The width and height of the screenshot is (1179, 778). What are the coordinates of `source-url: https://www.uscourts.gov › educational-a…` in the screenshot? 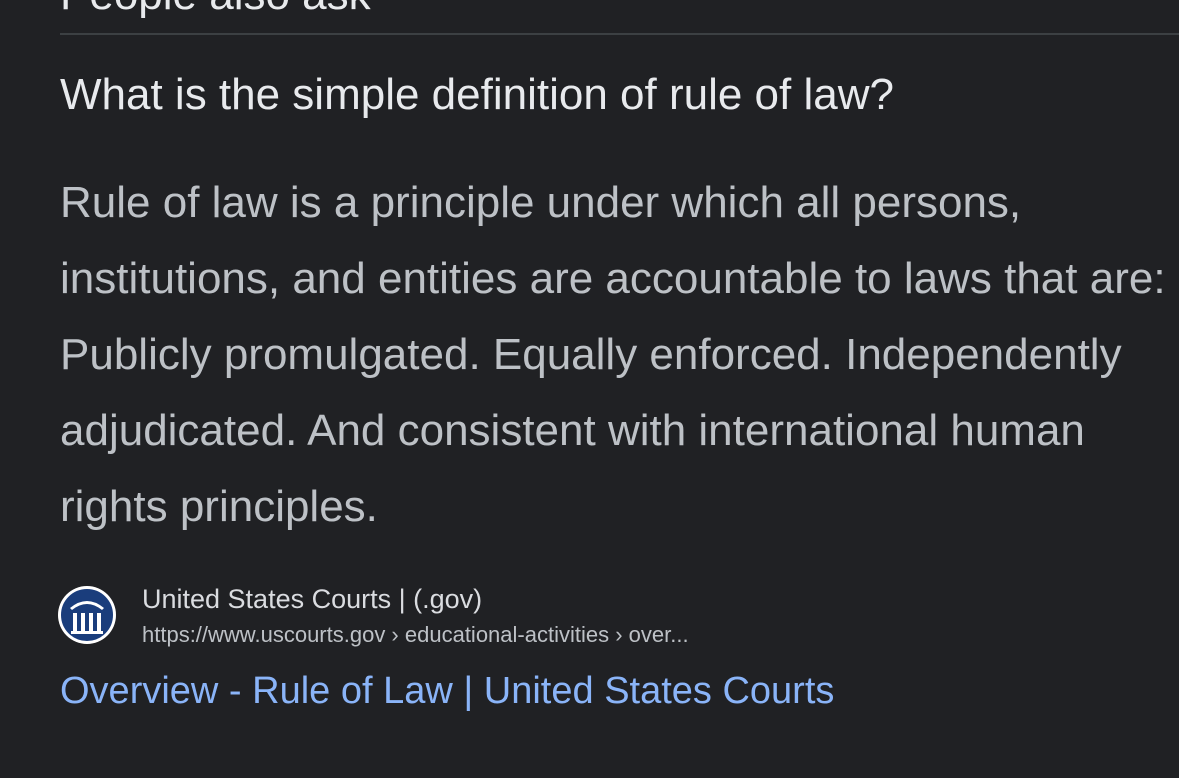 It's located at (415, 634).